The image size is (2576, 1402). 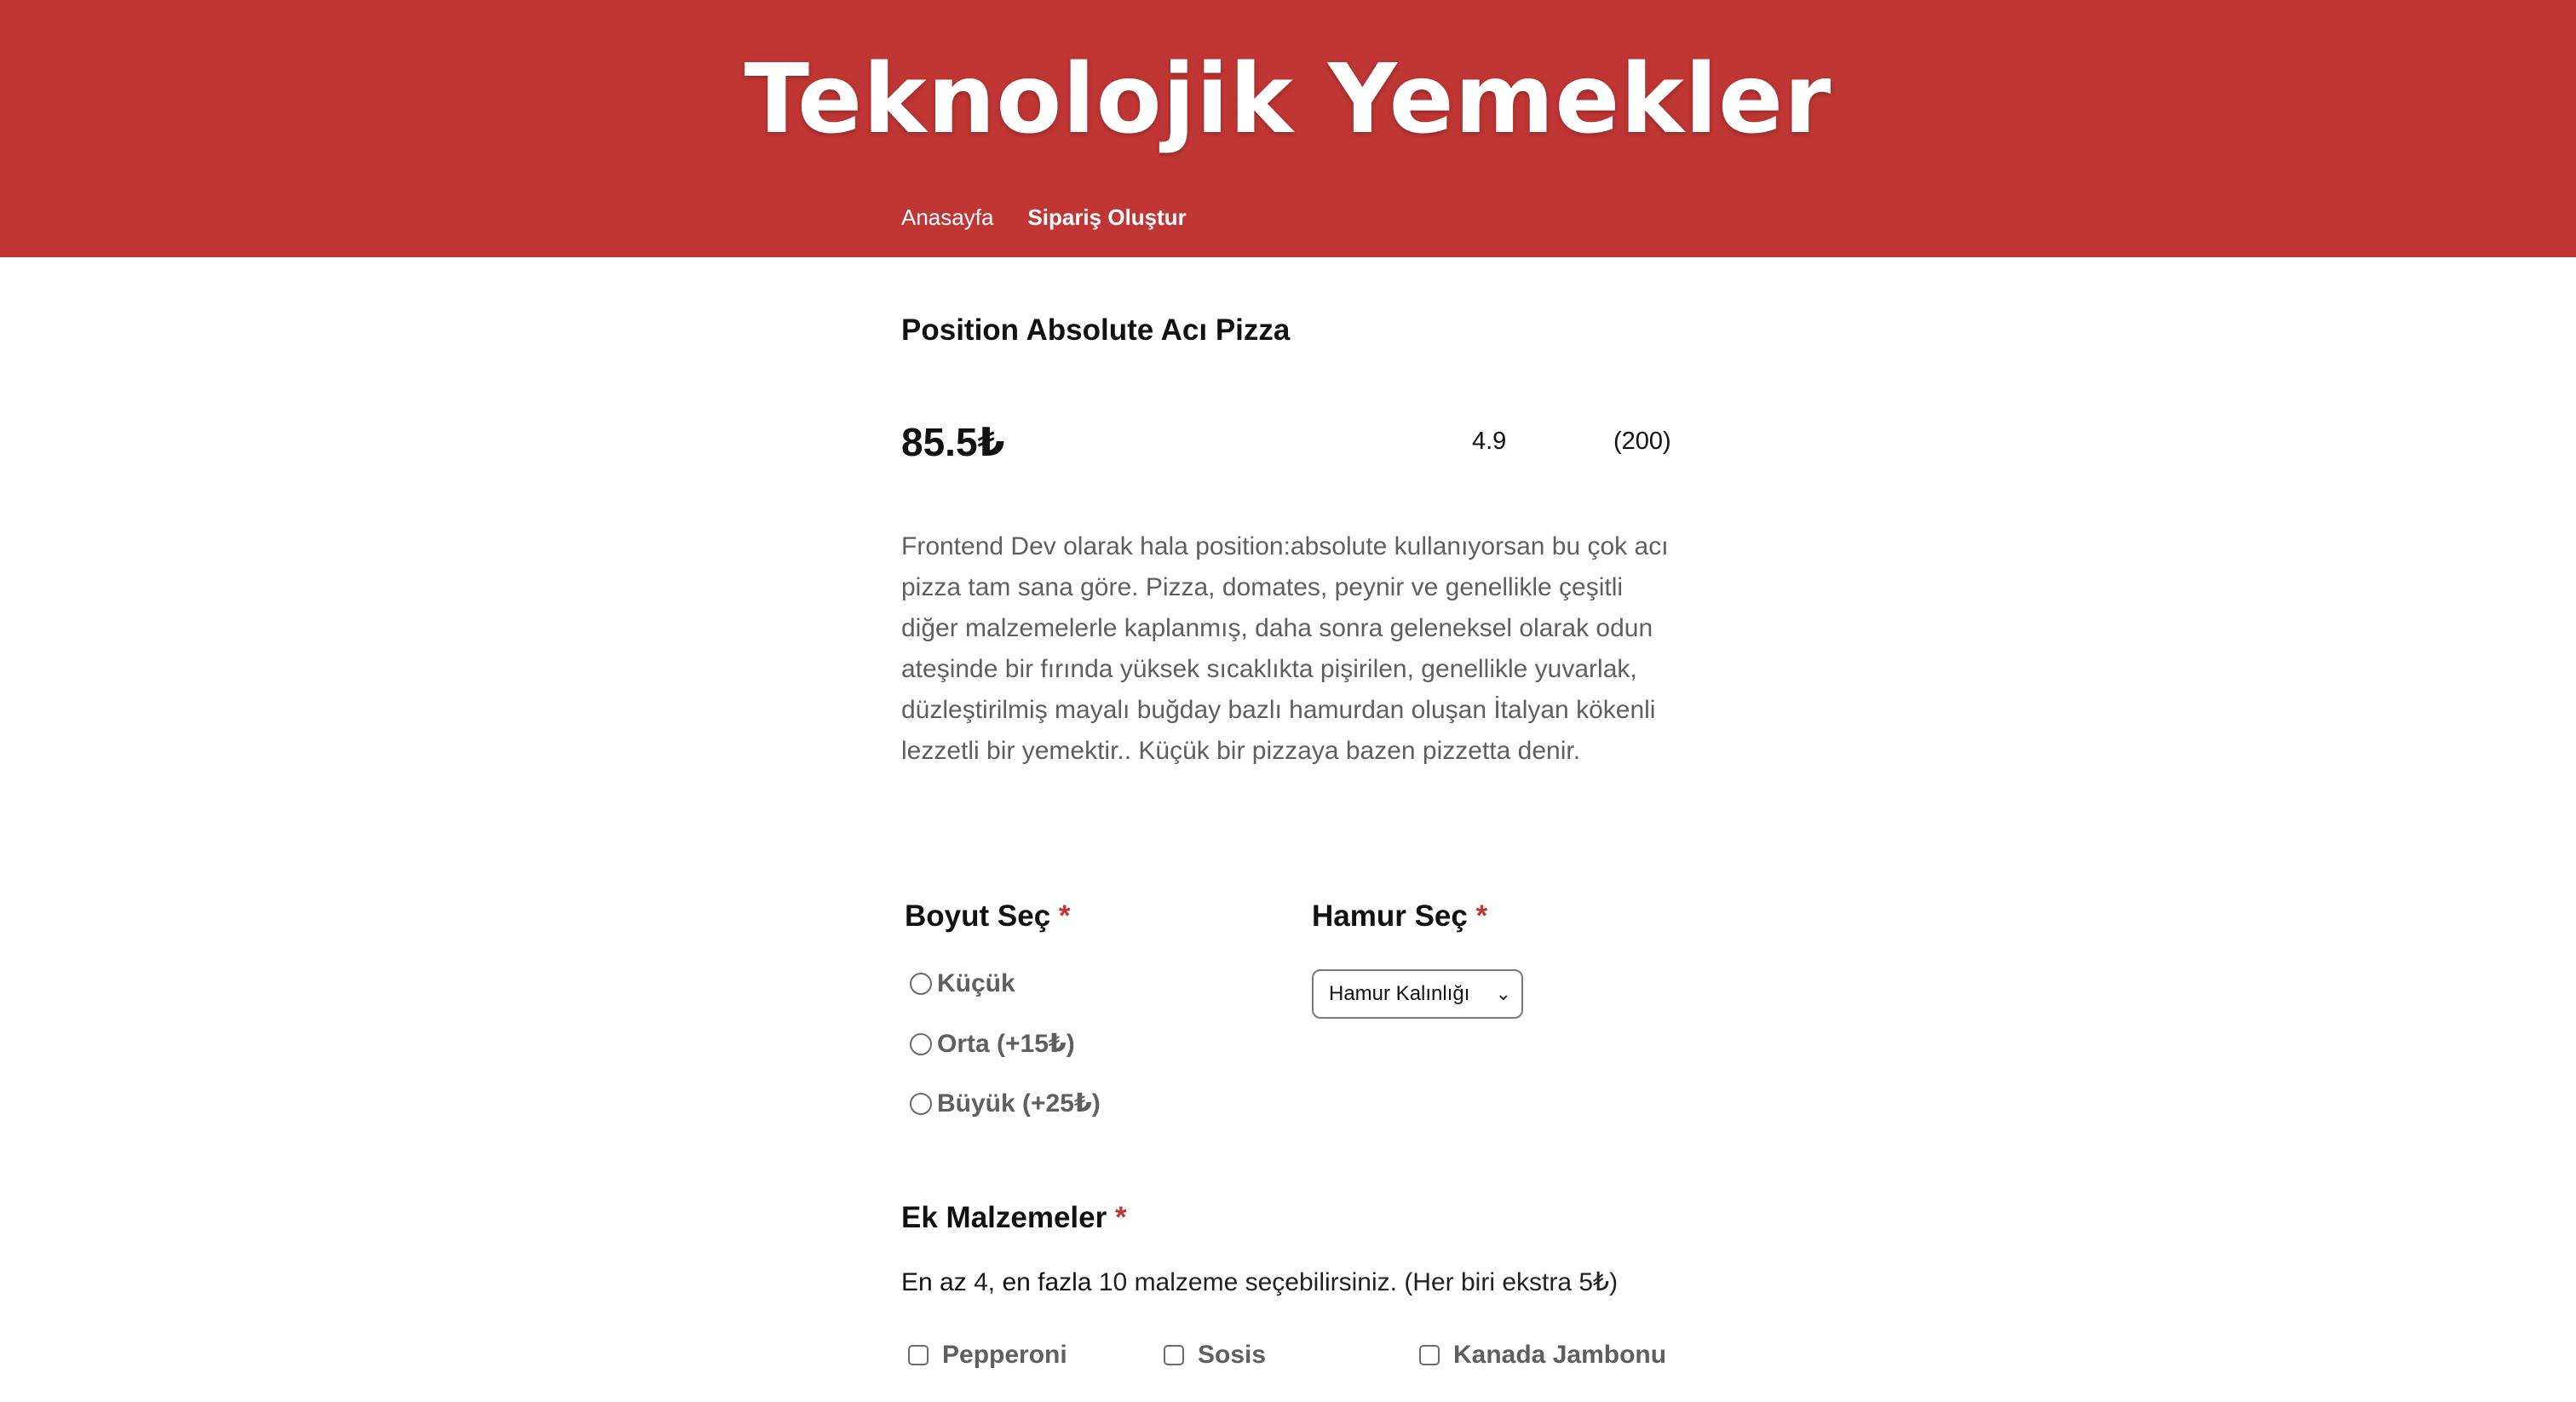 I want to click on extras-max-label: en fazla, so click(x=1047, y=1282).